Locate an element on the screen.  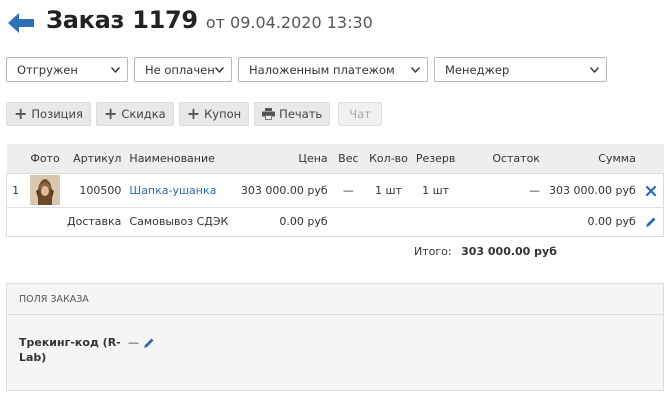
add-coupon-label: Купон is located at coordinates (223, 114).